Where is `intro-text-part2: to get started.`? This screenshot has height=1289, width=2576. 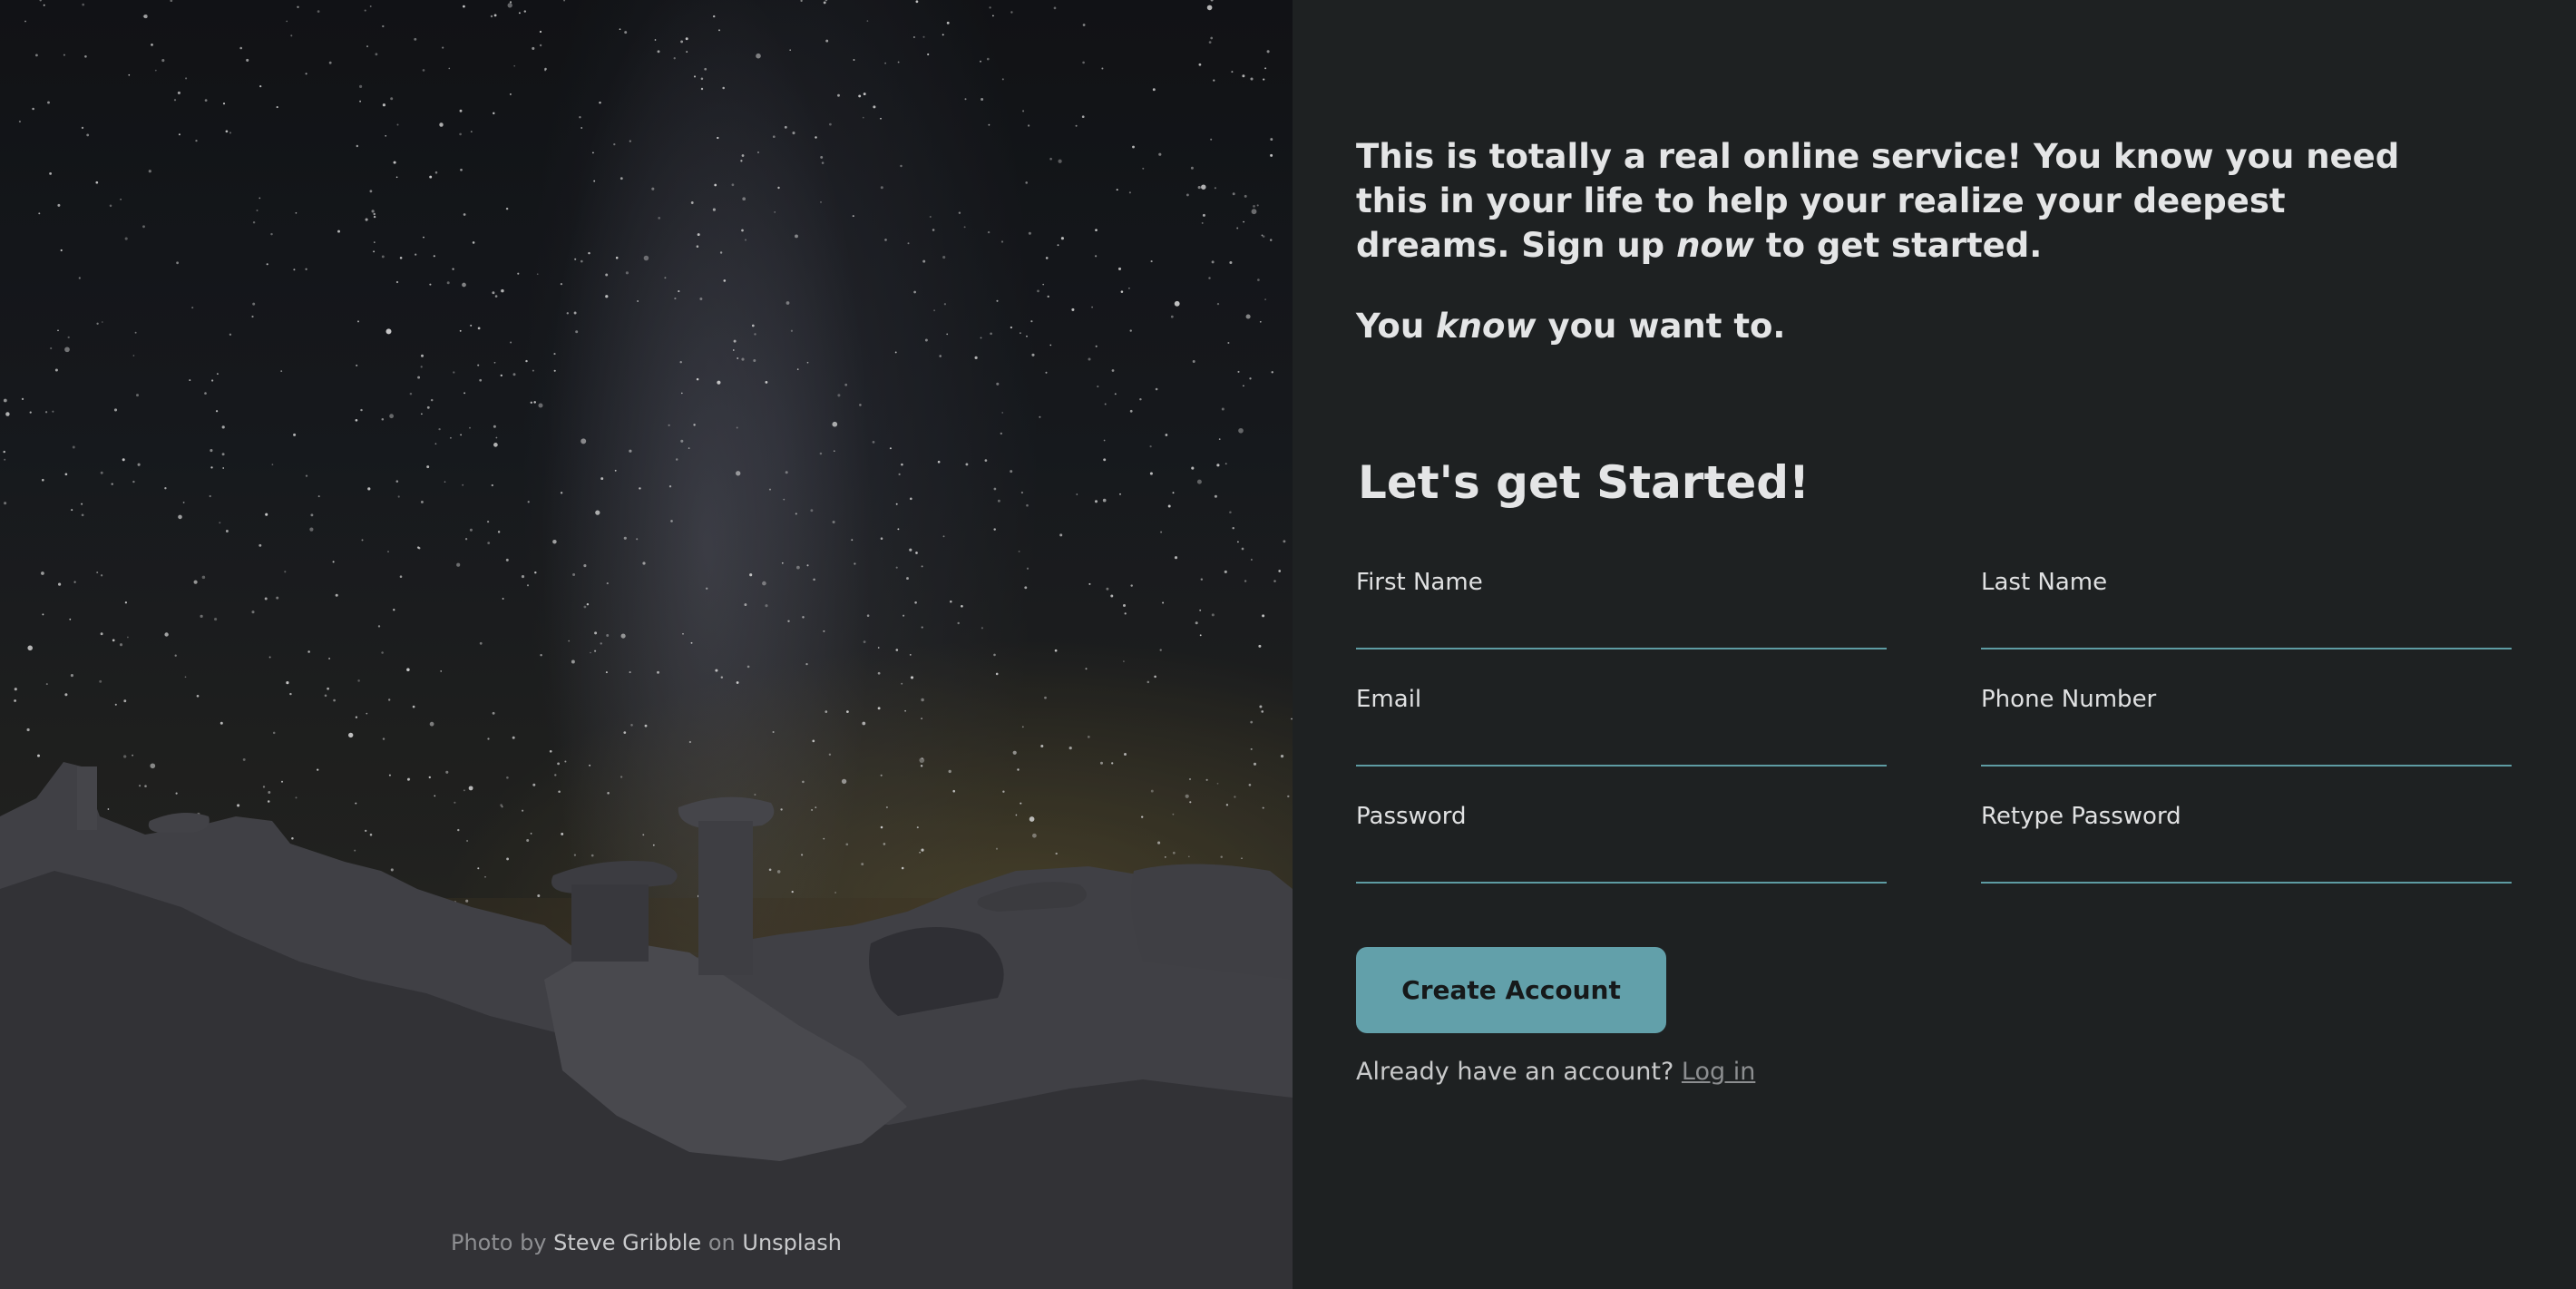
intro-text-part2: to get started. is located at coordinates (1904, 246).